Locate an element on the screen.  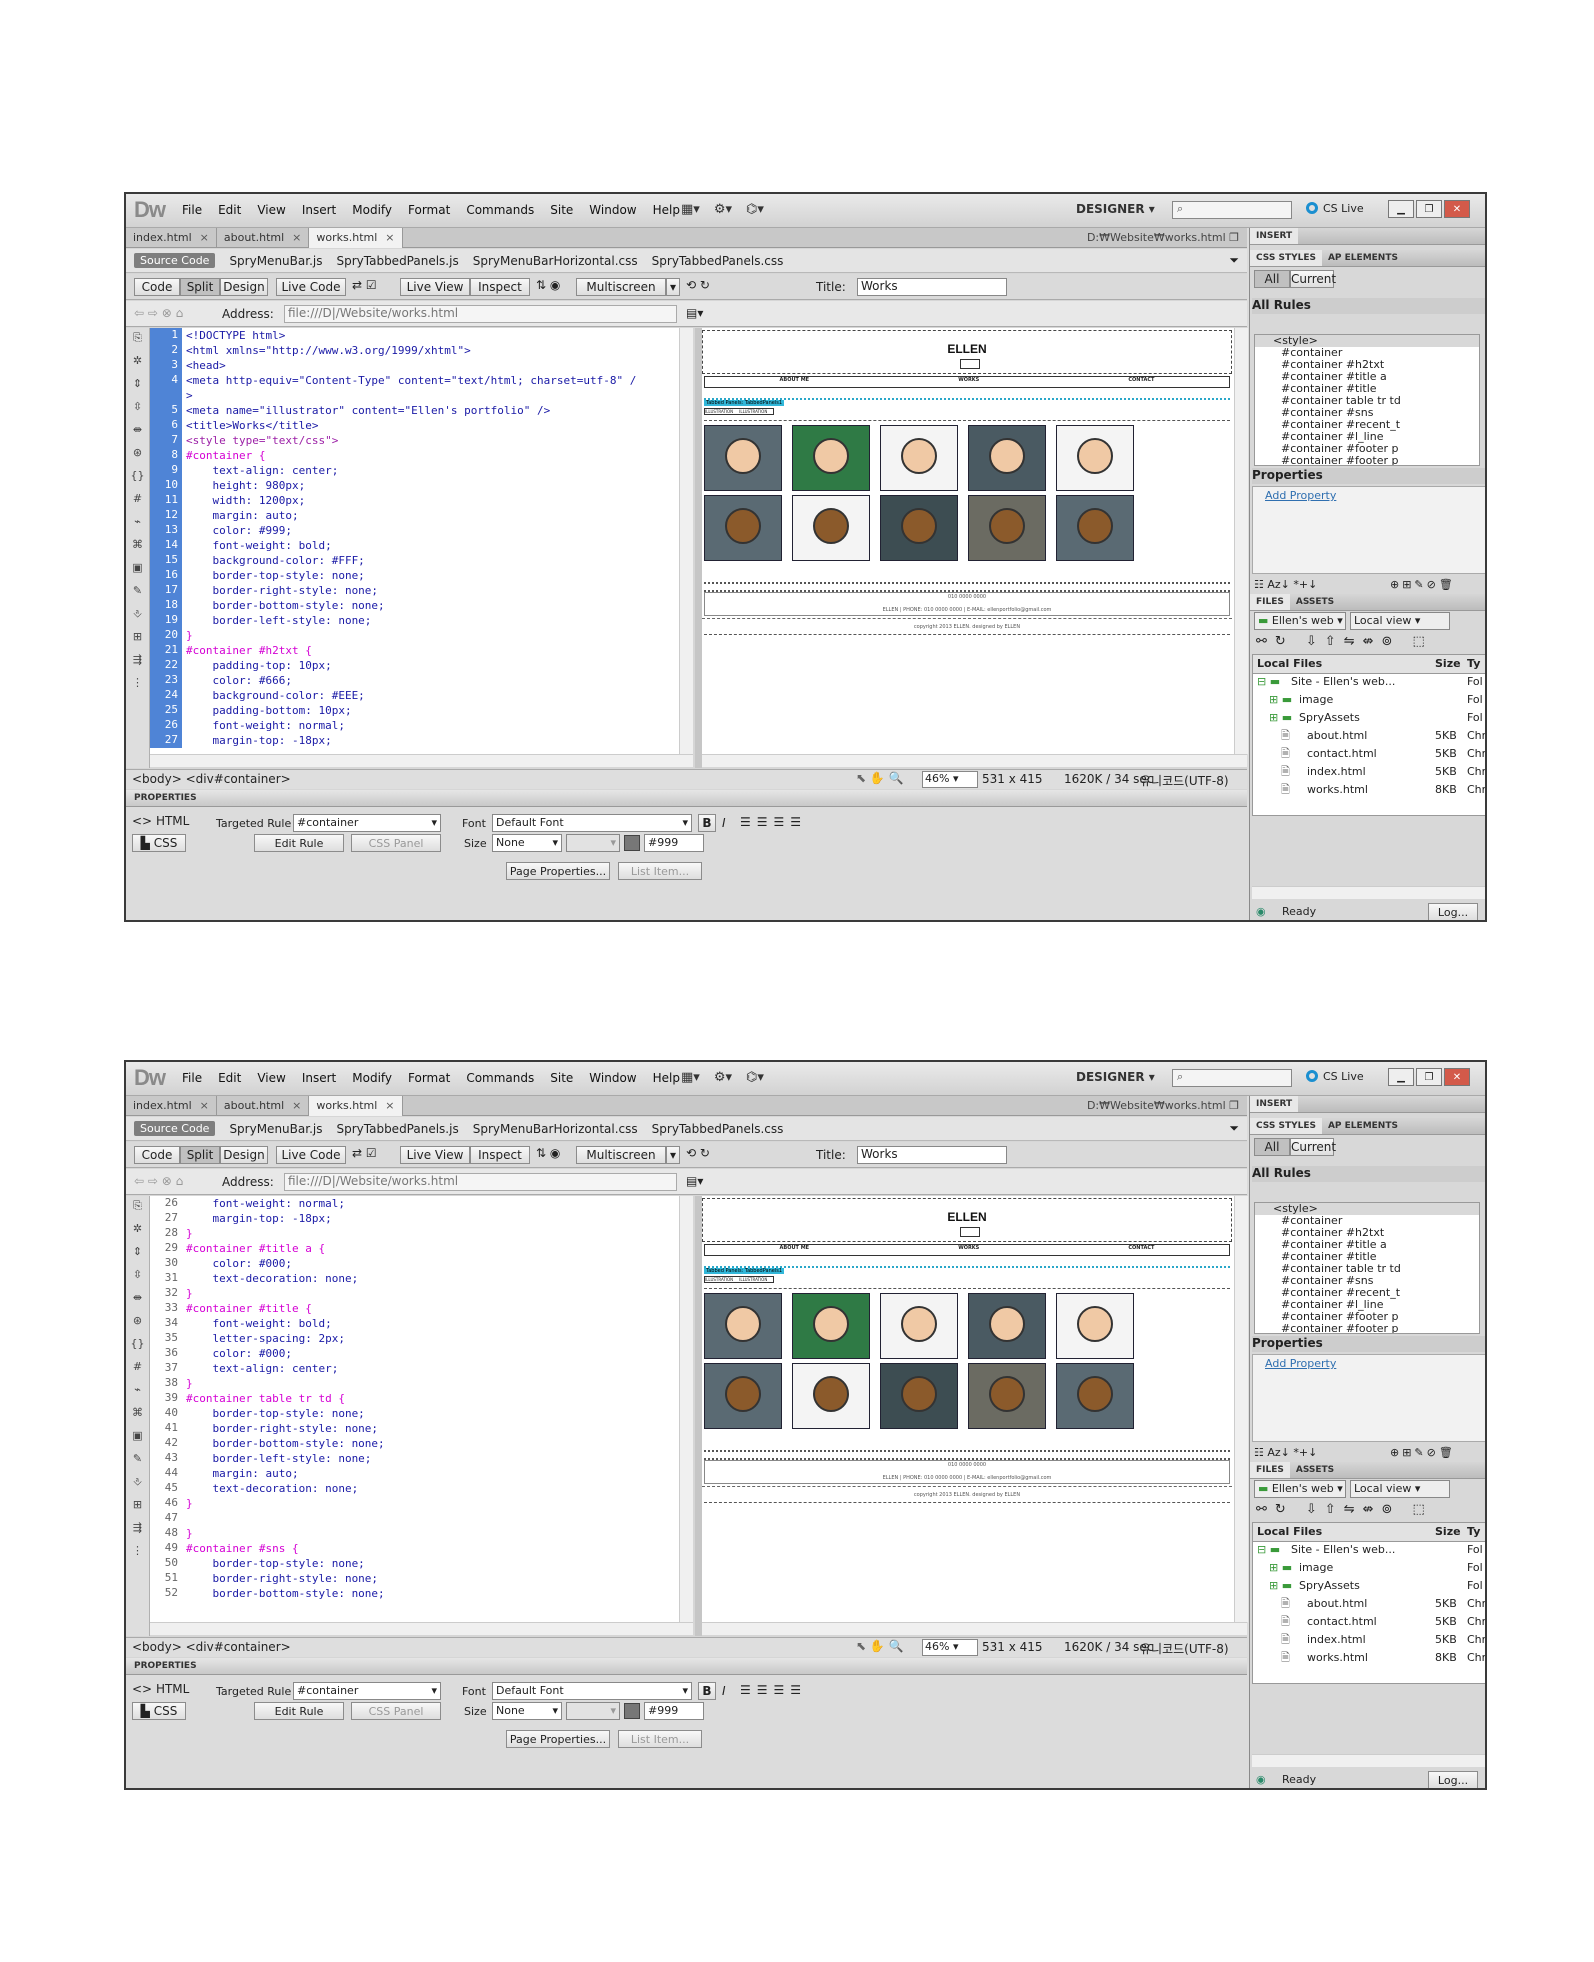
design-view-button: Design is located at coordinates (244, 287).